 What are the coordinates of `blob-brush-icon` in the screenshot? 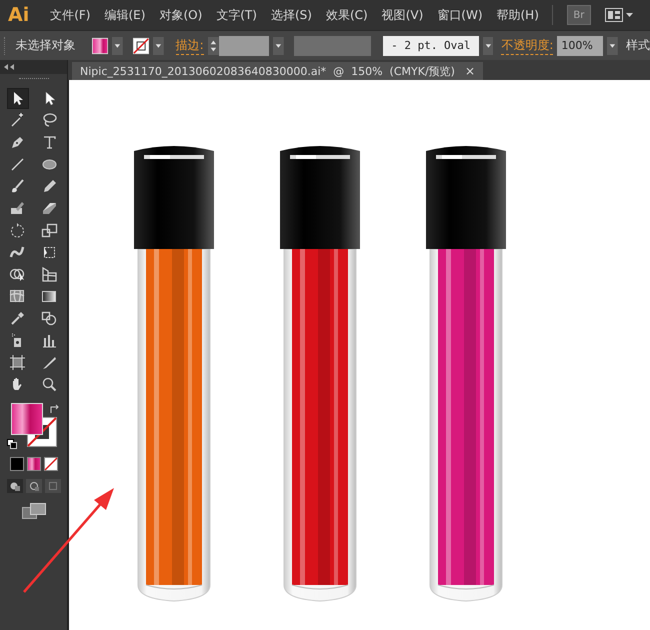 It's located at (17, 208).